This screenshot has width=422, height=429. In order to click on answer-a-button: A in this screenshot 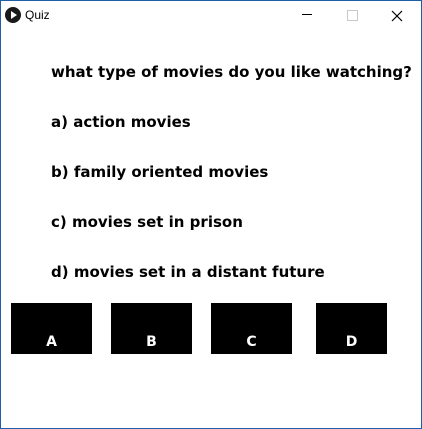, I will do `click(51, 328)`.